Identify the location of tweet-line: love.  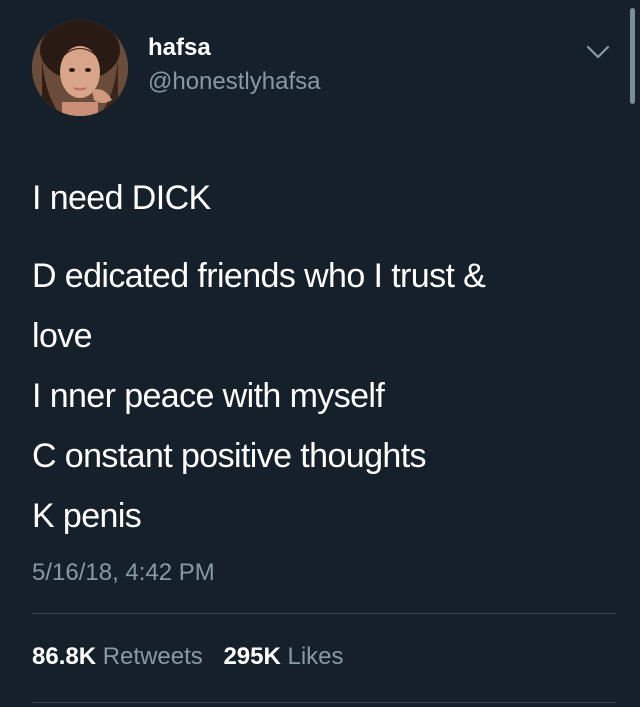
(62, 336).